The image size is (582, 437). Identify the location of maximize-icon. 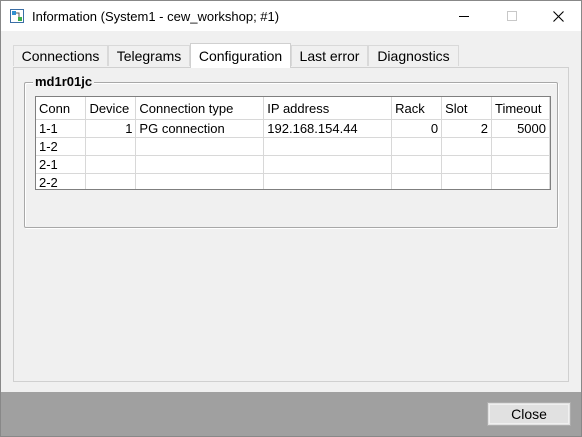
(512, 16).